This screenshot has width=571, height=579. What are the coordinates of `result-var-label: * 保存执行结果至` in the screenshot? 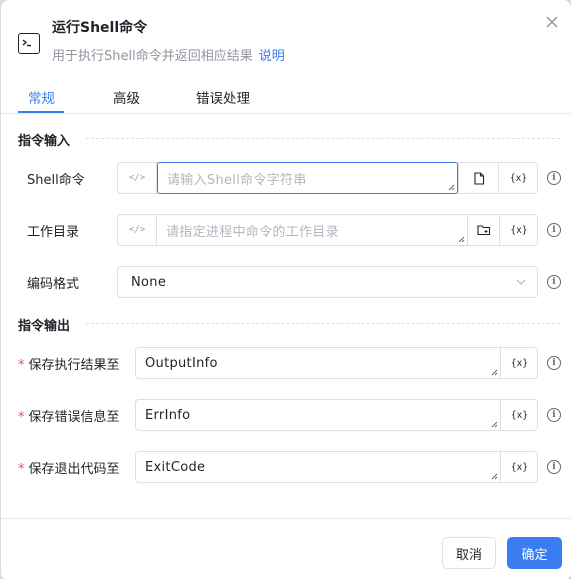 It's located at (69, 363).